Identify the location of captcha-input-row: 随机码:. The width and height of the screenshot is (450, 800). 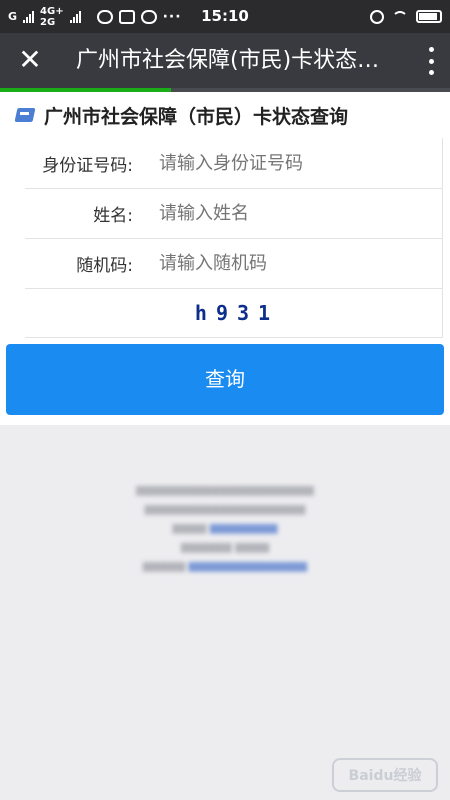
(234, 263).